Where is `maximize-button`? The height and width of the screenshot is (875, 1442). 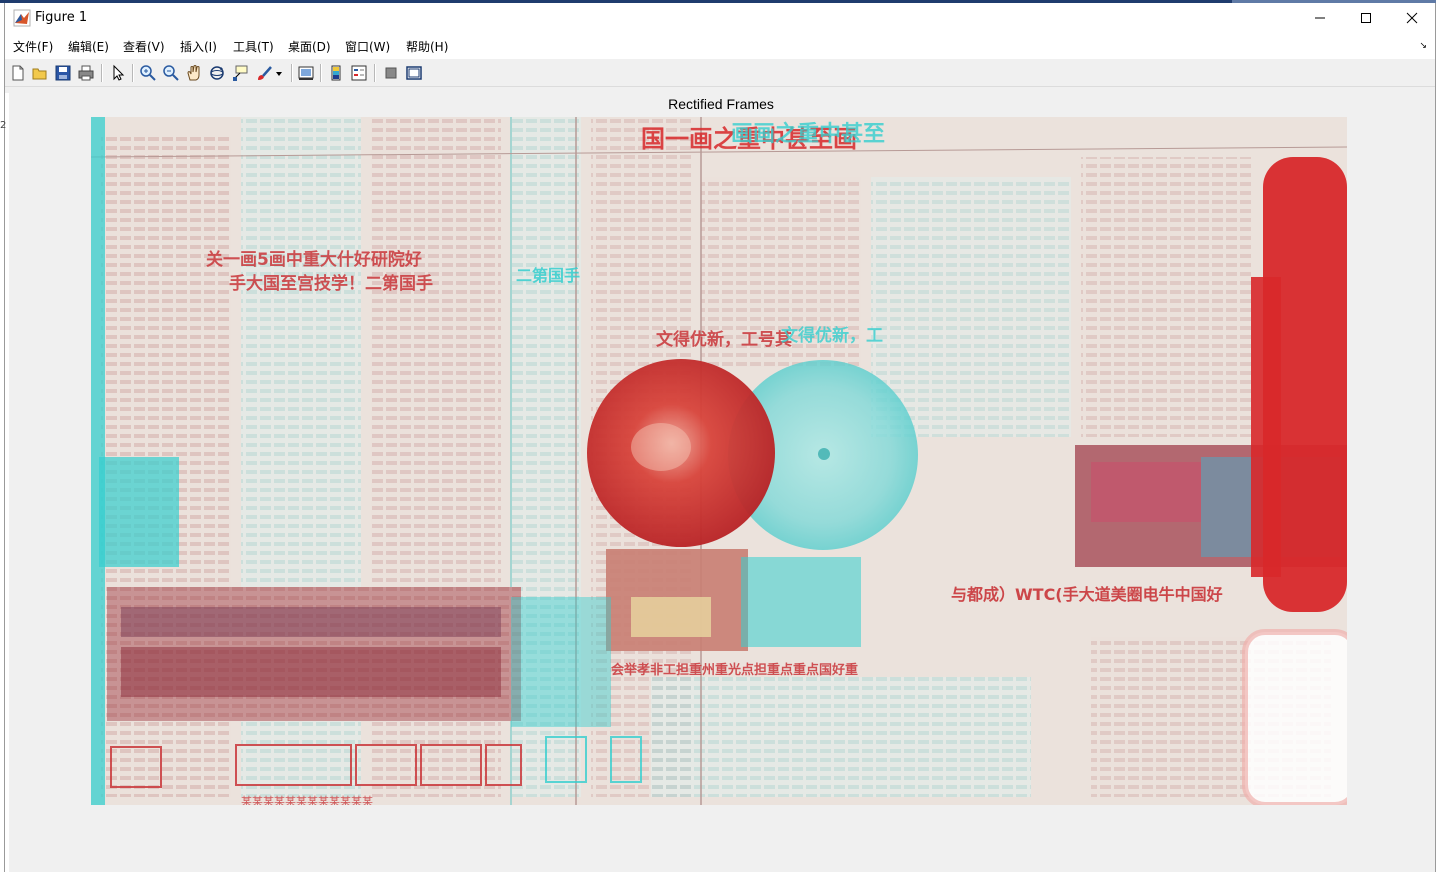
maximize-button is located at coordinates (1366, 18).